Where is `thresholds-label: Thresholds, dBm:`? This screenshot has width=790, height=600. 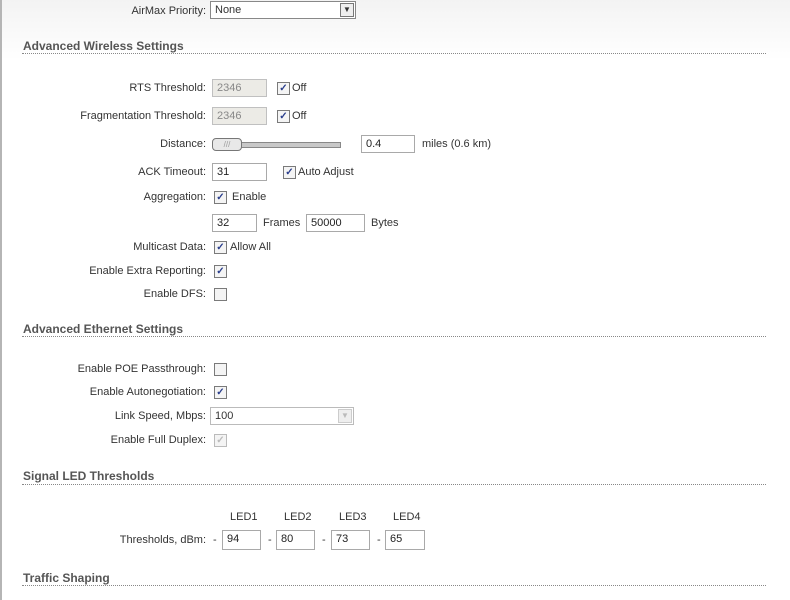
thresholds-label: Thresholds, dBm: is located at coordinates (162, 540).